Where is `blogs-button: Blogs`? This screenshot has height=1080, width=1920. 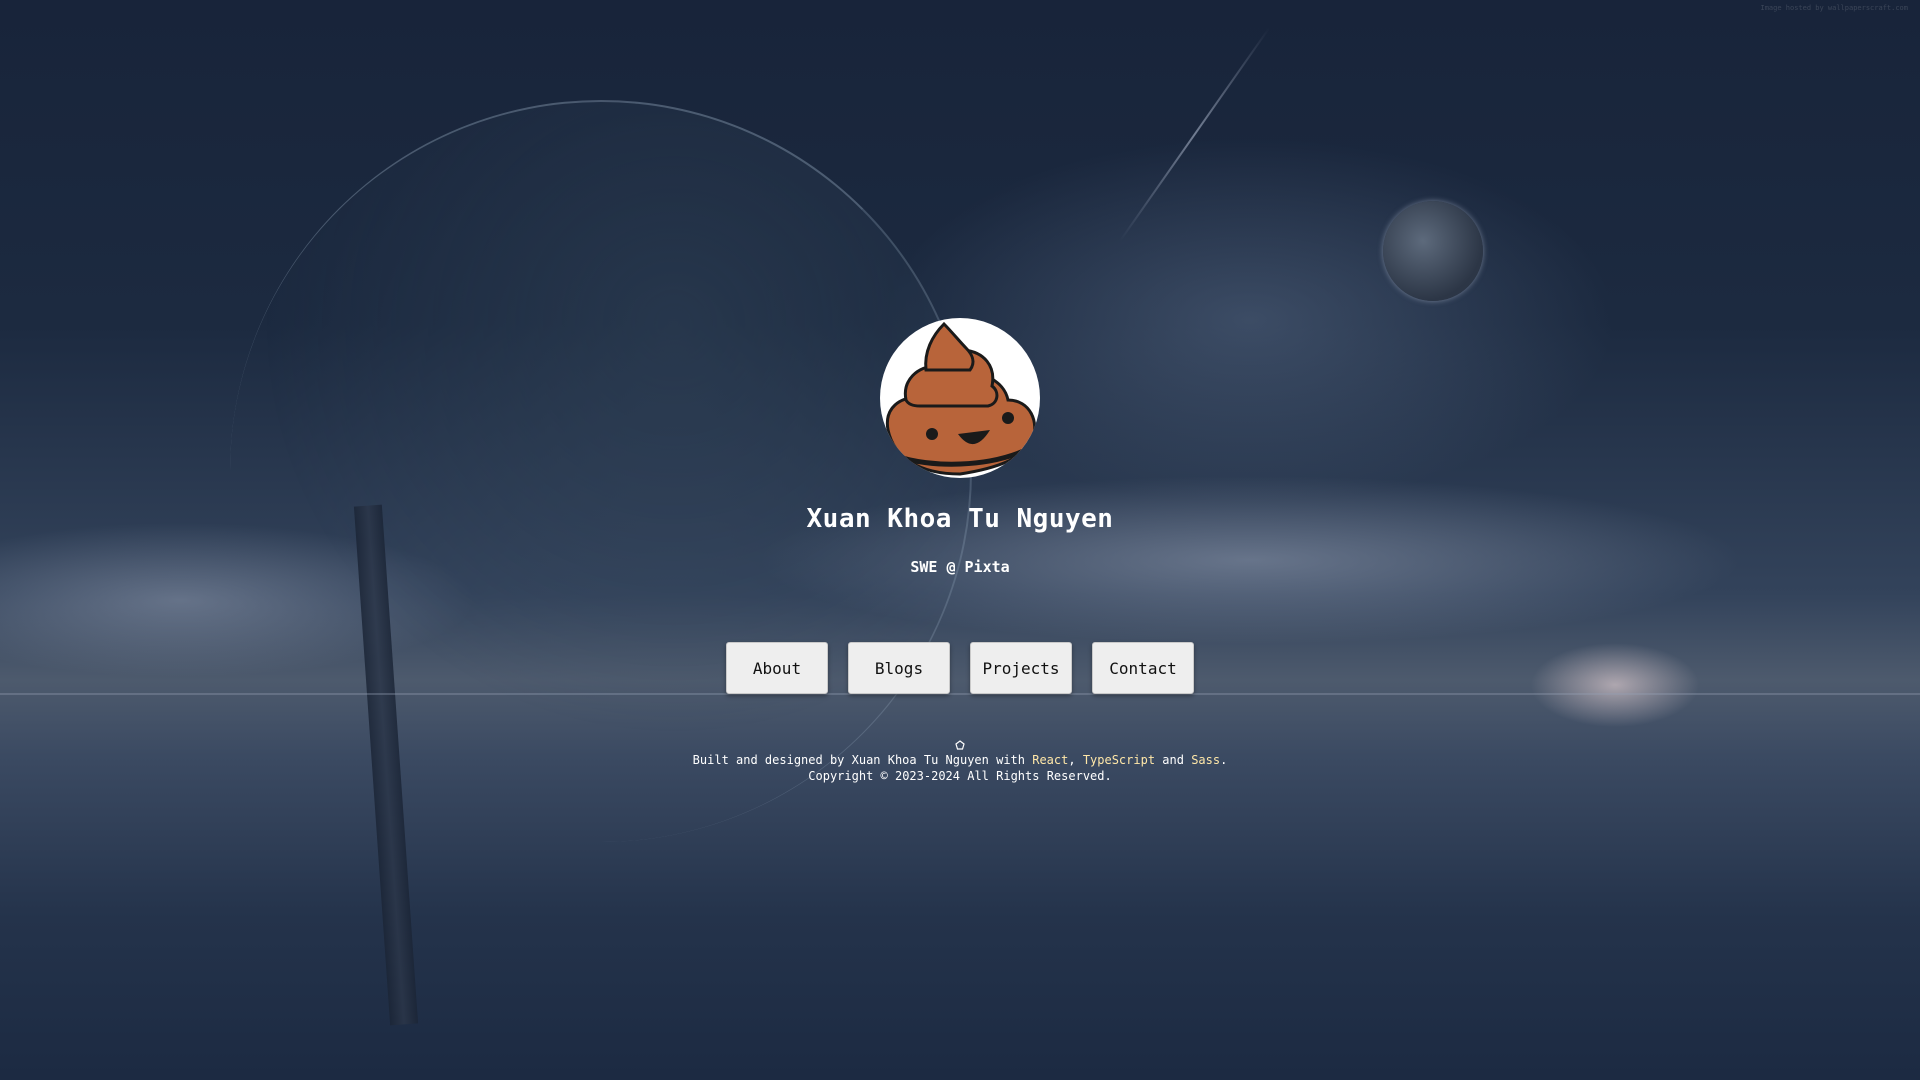
blogs-button: Blogs is located at coordinates (899, 668).